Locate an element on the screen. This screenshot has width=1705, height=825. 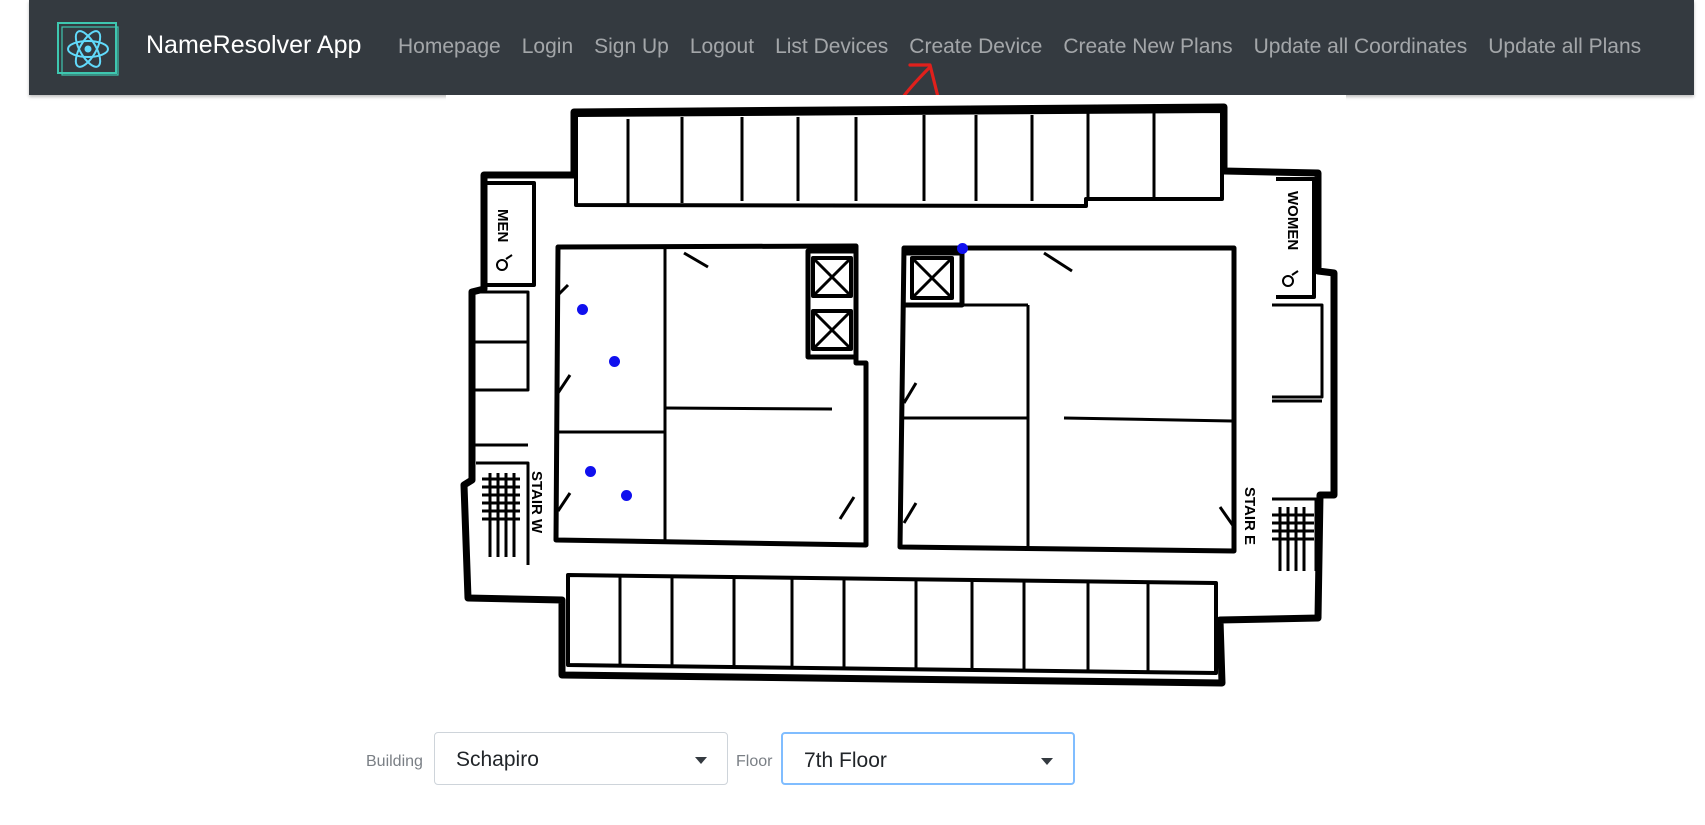
room-label-stair-e: STAIR E is located at coordinates (1249, 516).